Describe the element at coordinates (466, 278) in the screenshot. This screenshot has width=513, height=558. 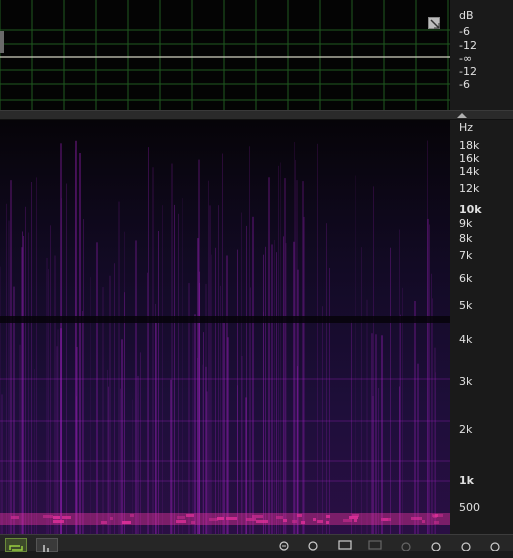
I see `hz-label: 6k` at that location.